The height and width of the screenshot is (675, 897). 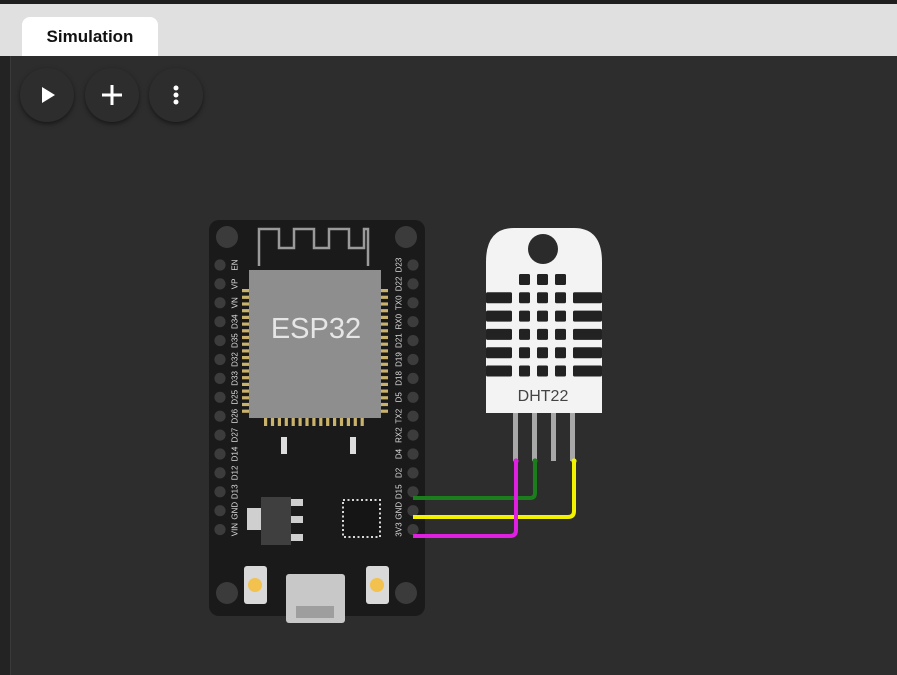 I want to click on header-pin-d34, so click(x=220, y=322).